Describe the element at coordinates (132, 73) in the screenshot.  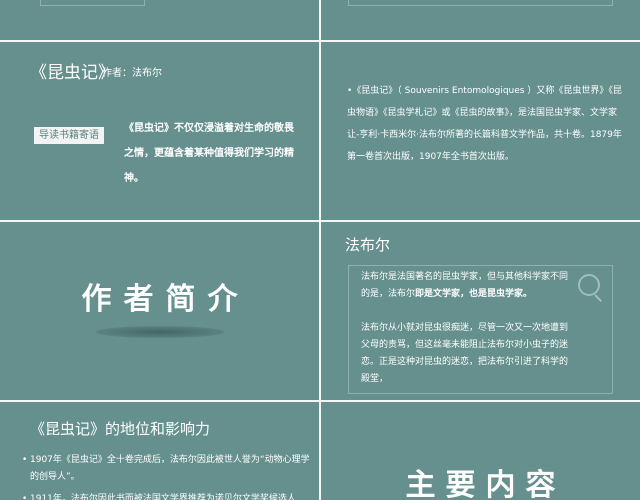
I see `author-label: 作者：法布尔` at that location.